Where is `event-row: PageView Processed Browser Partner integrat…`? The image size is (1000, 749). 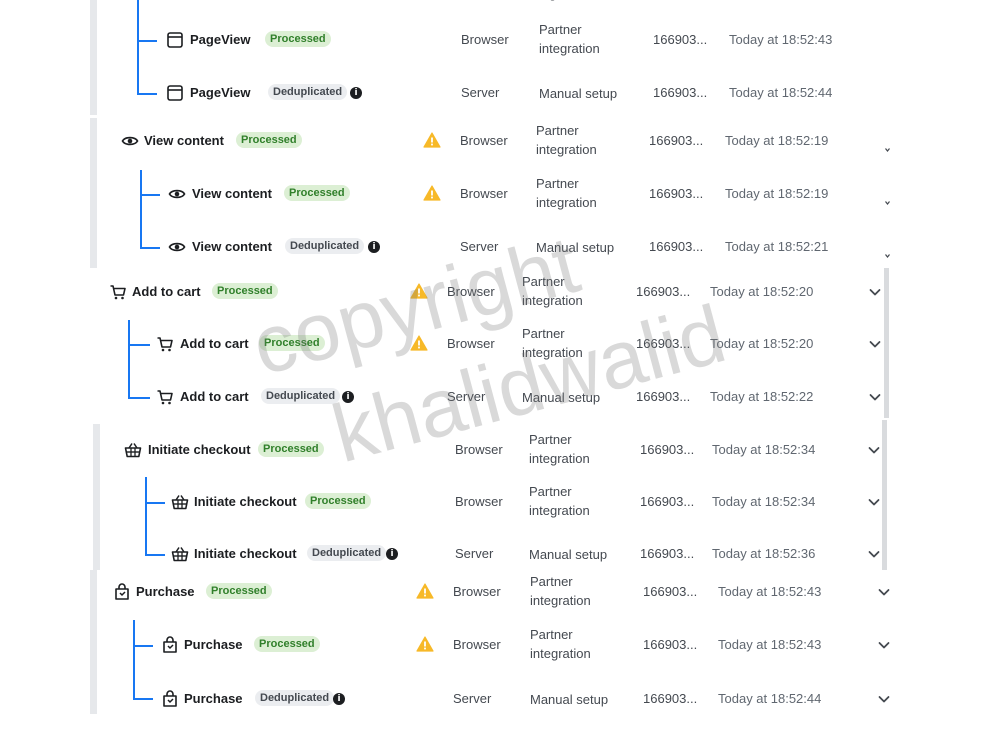 event-row: PageView Processed Browser Partner integrat… is located at coordinates (500, 56).